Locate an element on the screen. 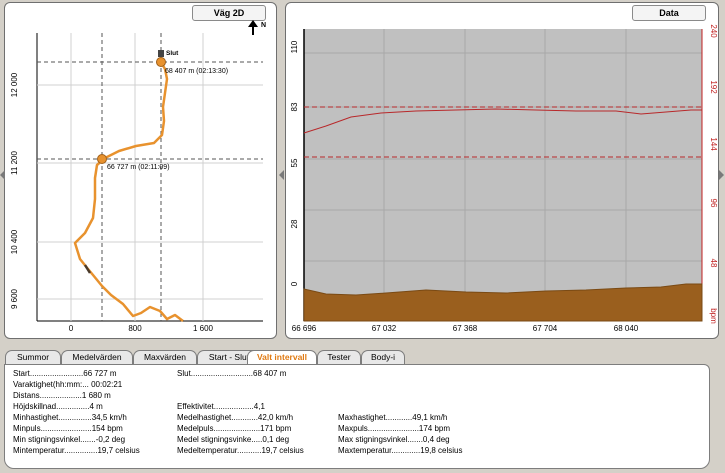  data-x-axis: 66 696 67 032 67 368 67 704 68 040 is located at coordinates (465, 328).